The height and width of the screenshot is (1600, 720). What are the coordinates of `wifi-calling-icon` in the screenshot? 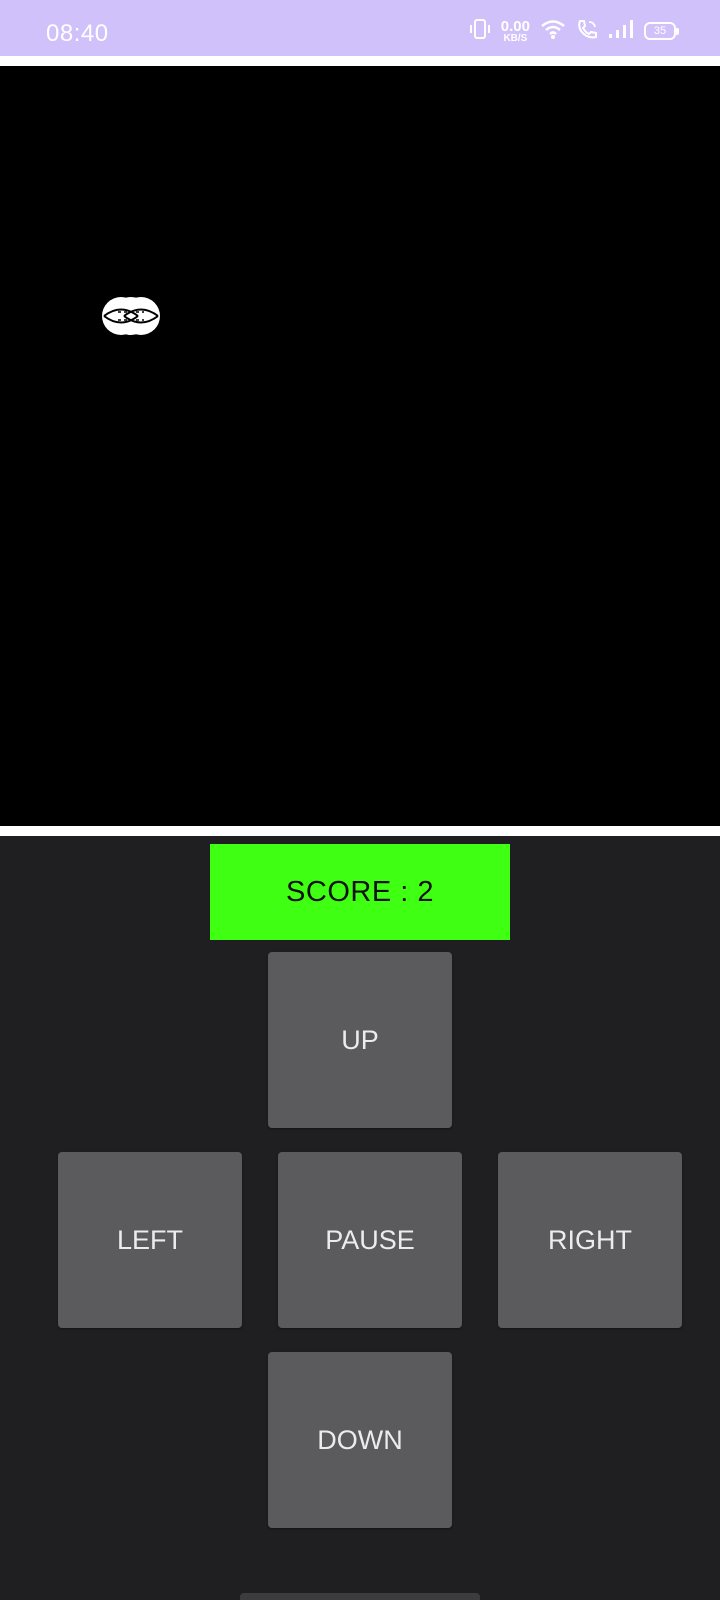 It's located at (587, 31).